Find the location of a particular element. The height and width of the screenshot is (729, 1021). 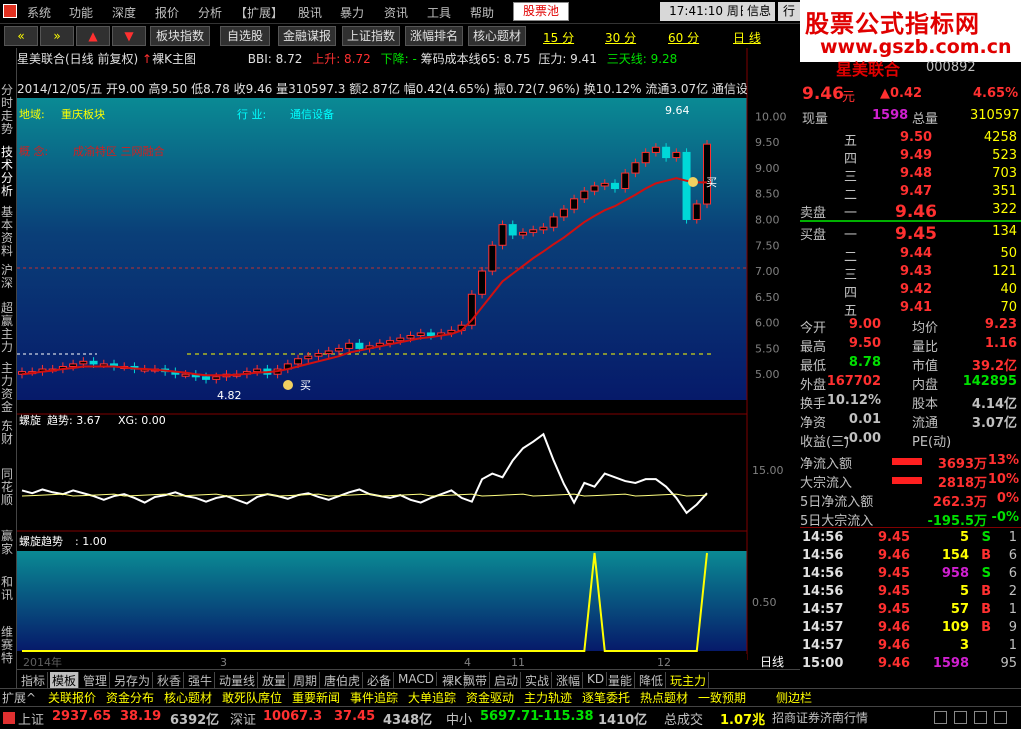

indicator-tab-15: 实战 is located at coordinates (538, 680).